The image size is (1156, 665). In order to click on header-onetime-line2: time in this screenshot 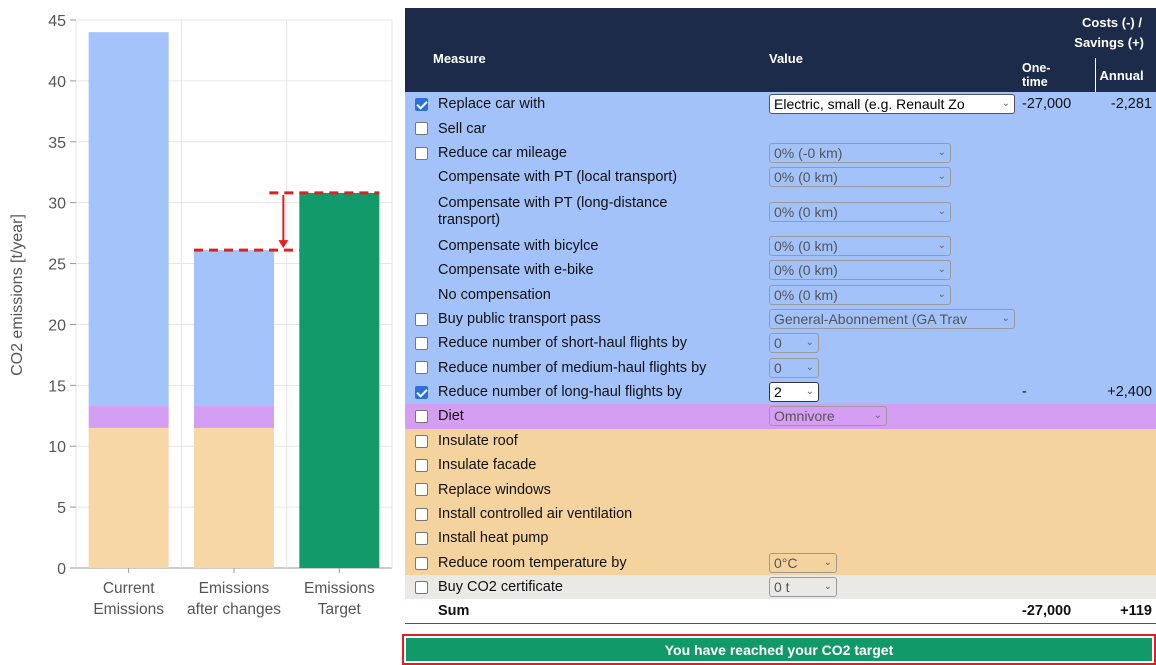, I will do `click(1035, 82)`.